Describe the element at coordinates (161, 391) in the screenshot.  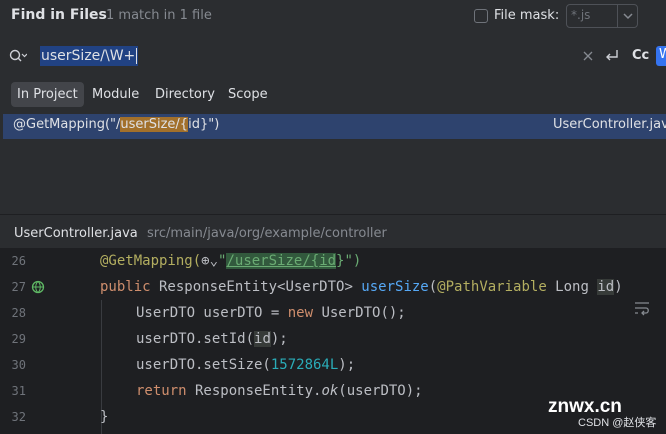
I see `keyword-token: return` at that location.